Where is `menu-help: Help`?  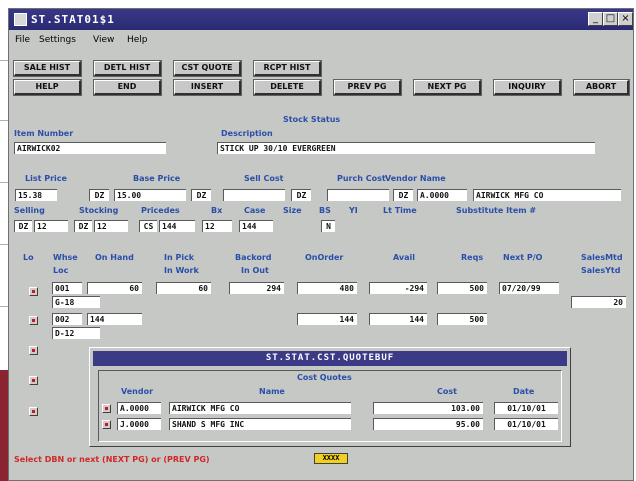 menu-help: Help is located at coordinates (137, 40).